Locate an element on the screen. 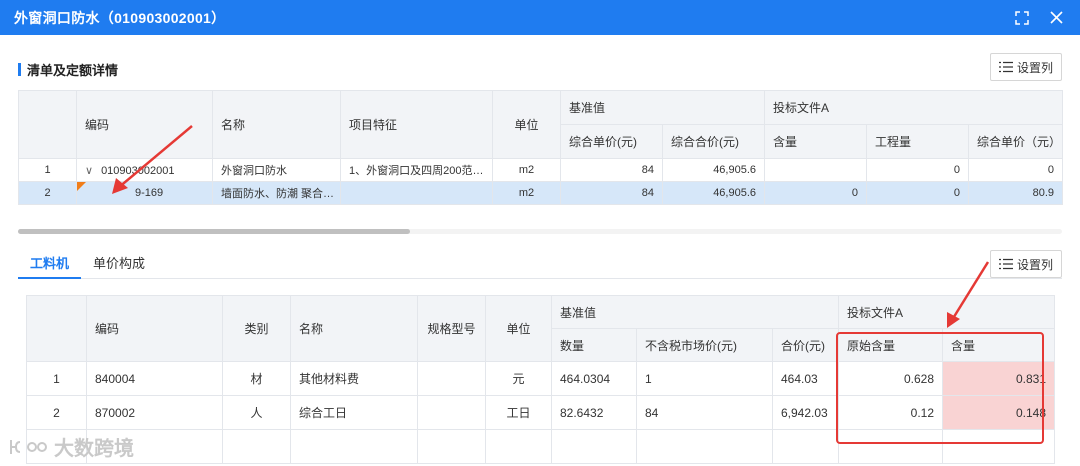  col-header-qty: 数量 is located at coordinates (594, 345).